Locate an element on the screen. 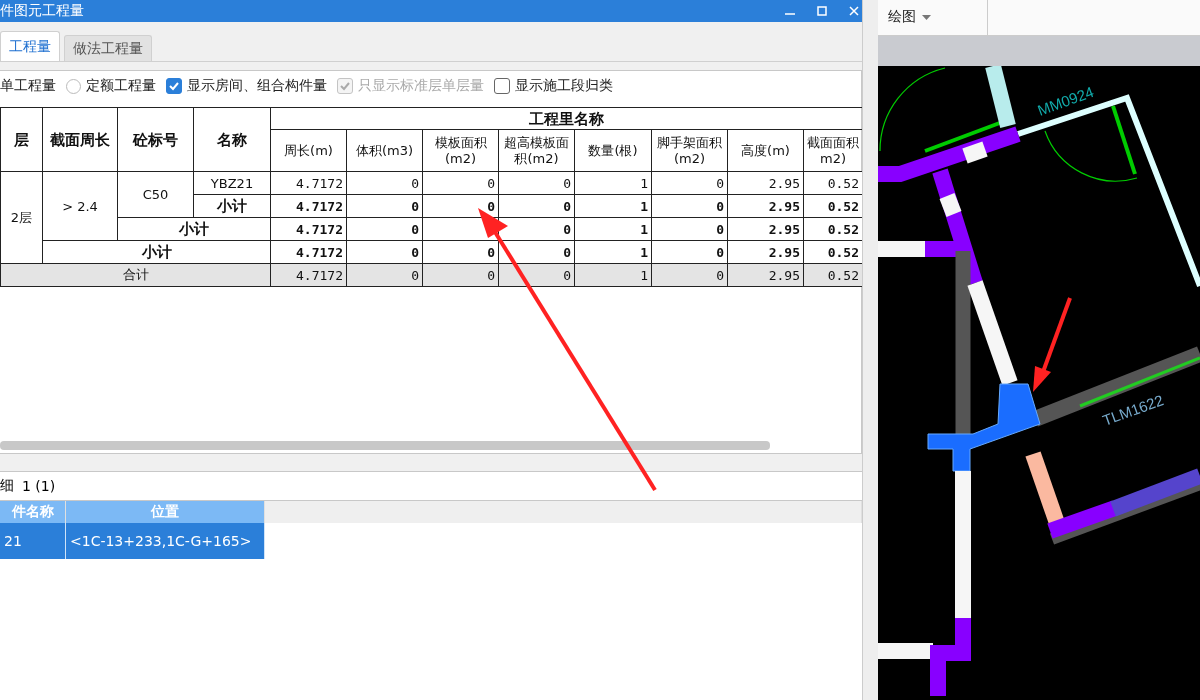  option-label: 显示施工段归类 is located at coordinates (564, 86).